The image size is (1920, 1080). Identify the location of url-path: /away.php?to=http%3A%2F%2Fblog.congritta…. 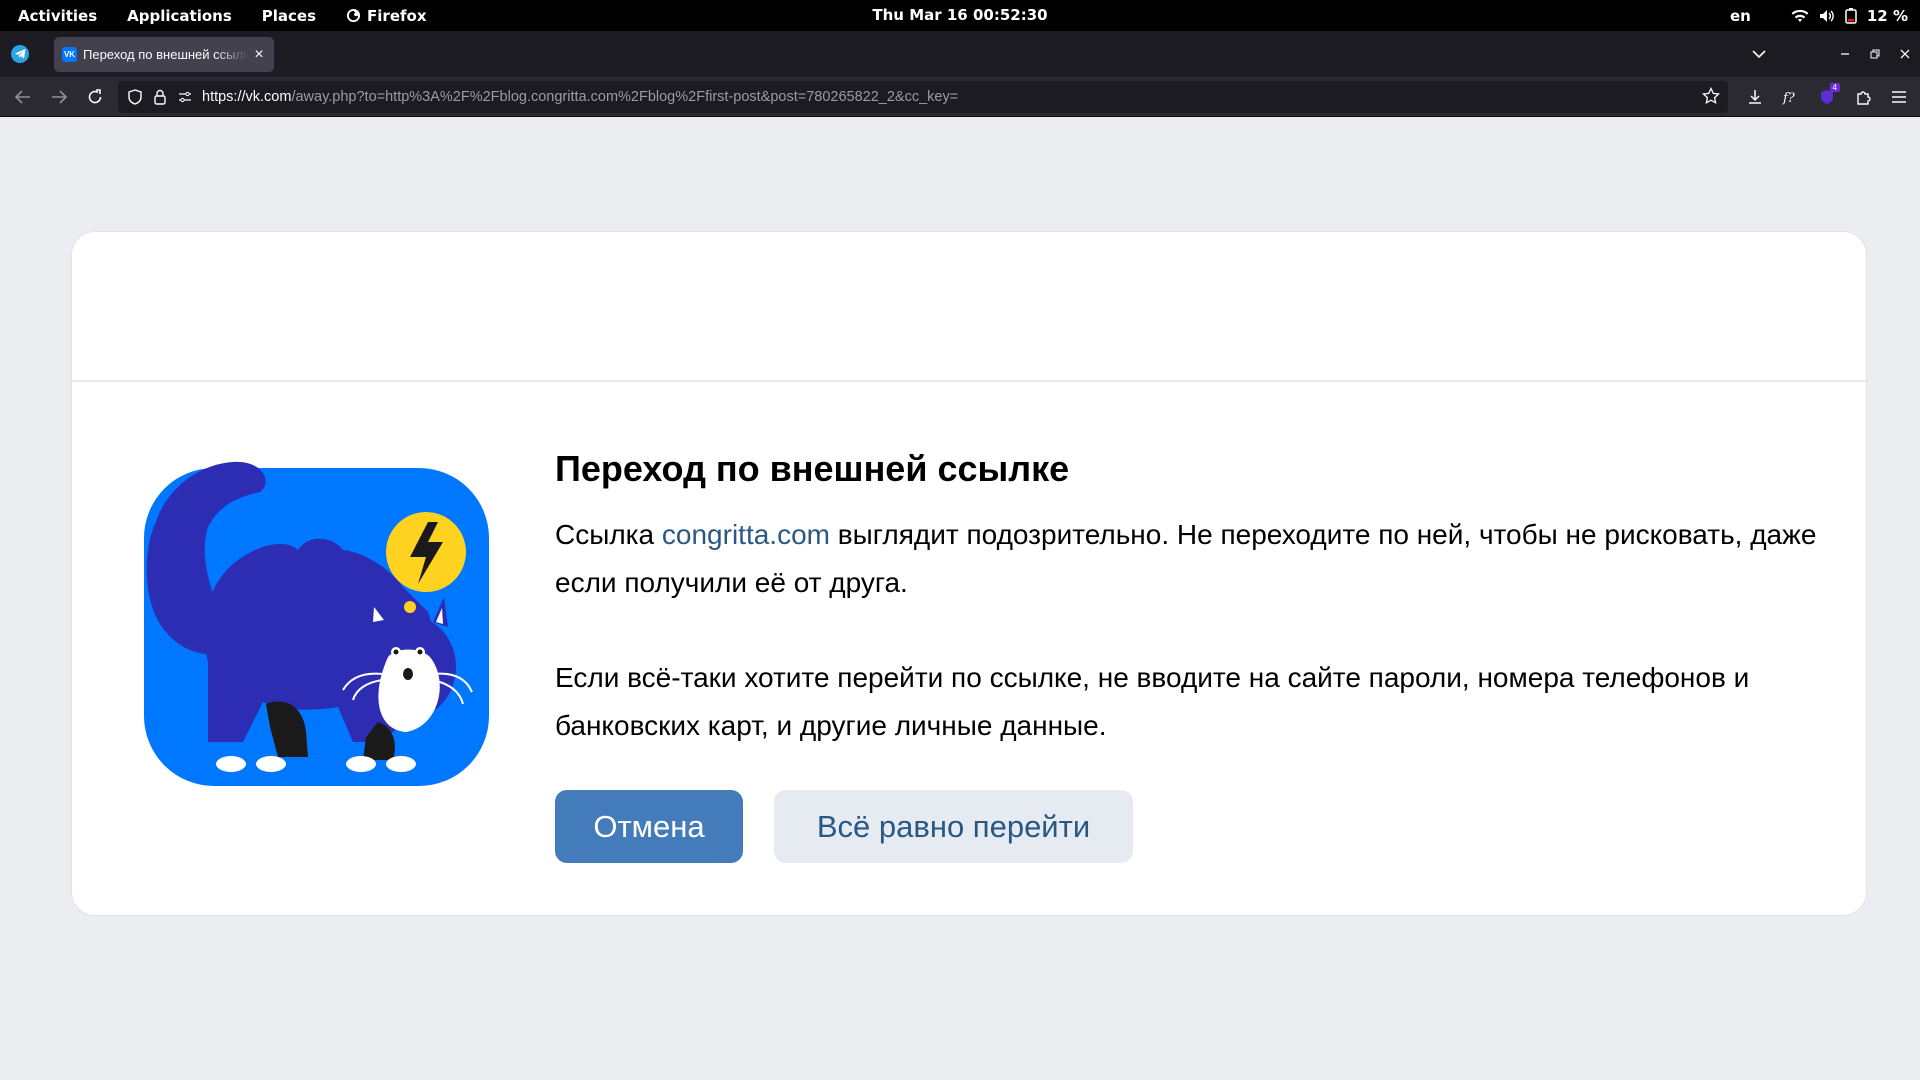
(625, 97).